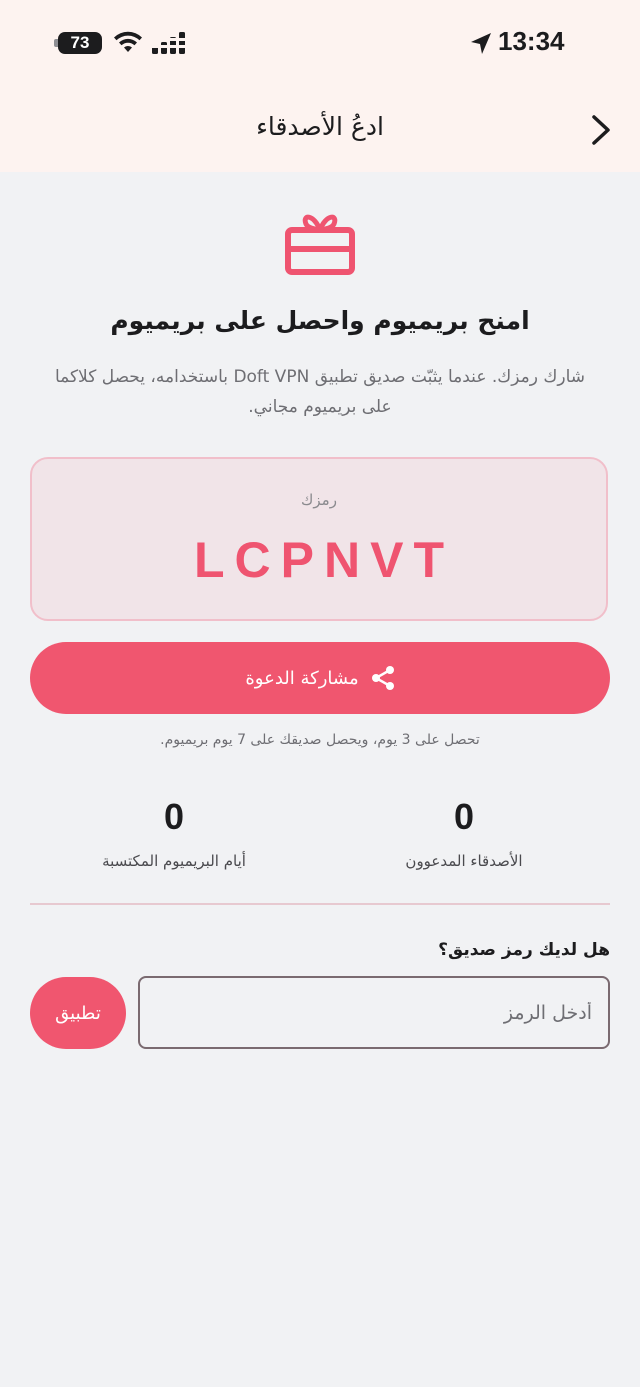 Image resolution: width=640 pixels, height=1387 pixels. I want to click on header: 73 13:34 ادعُ الأصدقاء, so click(320, 86).